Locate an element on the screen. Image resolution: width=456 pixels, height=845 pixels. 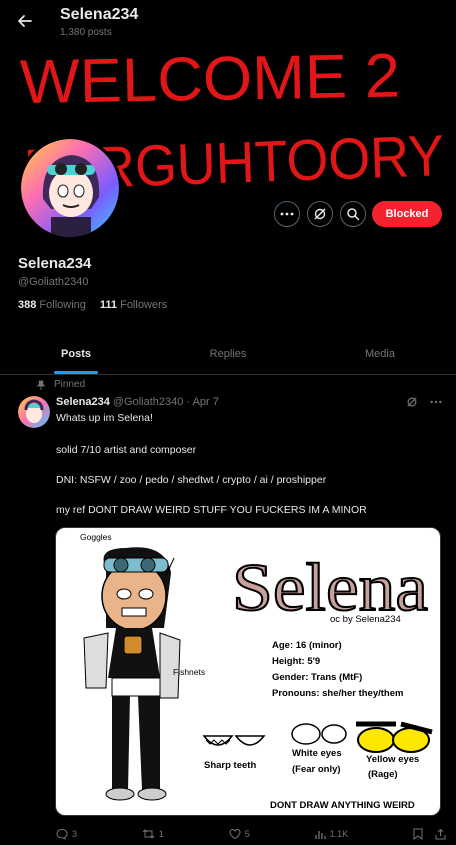
reply-button: 3 is located at coordinates (66, 834).